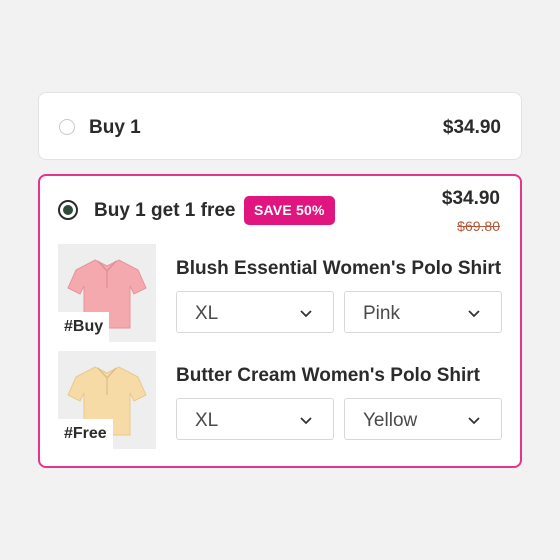 This screenshot has width=560, height=560. What do you see at coordinates (84, 327) in the screenshot?
I see `item-tag: #Buy` at bounding box center [84, 327].